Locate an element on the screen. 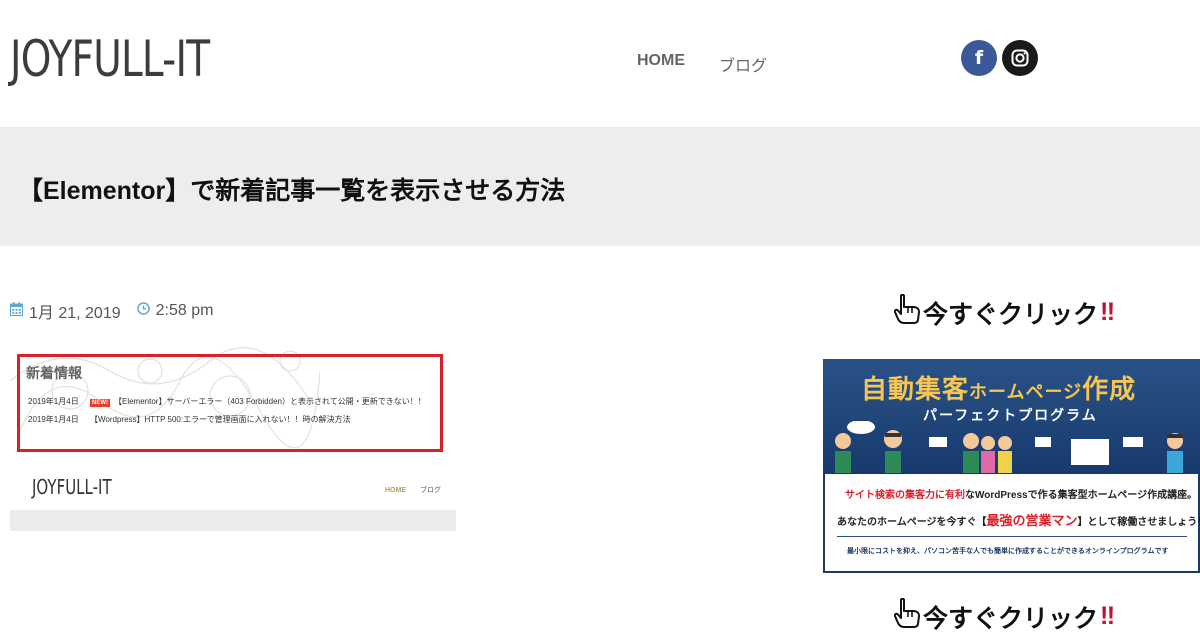 The width and height of the screenshot is (1200, 635). page-title: 【Elementor】で新着記事一覧を表示させる方法 is located at coordinates (292, 191).